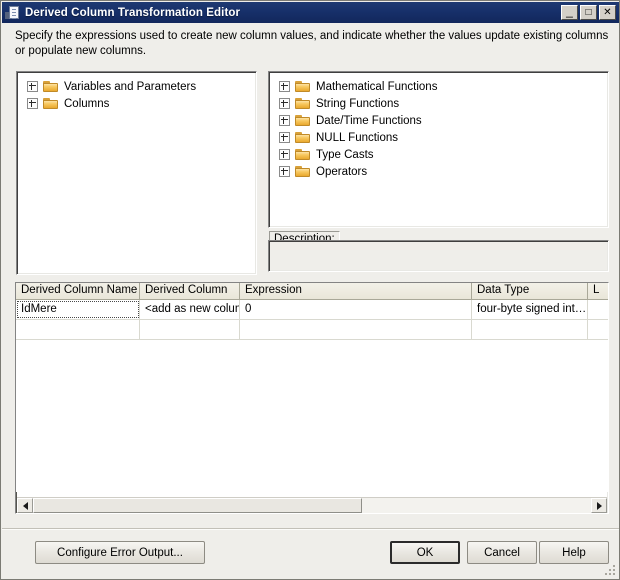  I want to click on cell-derived-column, so click(190, 329).